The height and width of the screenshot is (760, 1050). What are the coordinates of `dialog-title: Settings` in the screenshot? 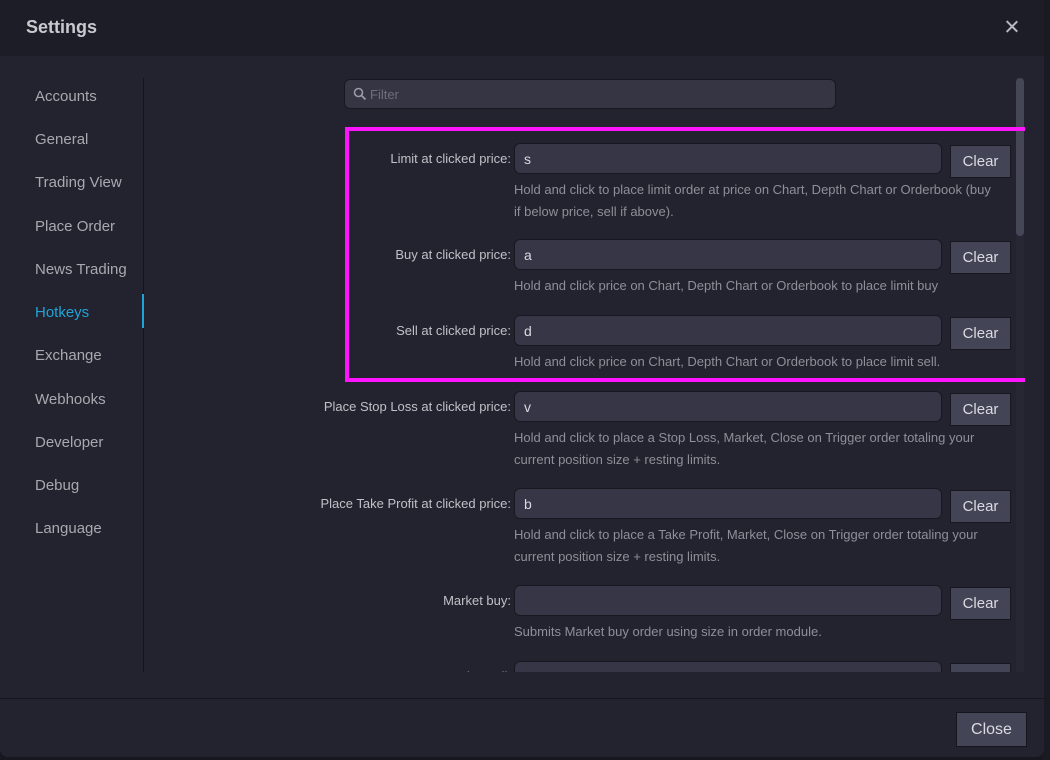 It's located at (62, 27).